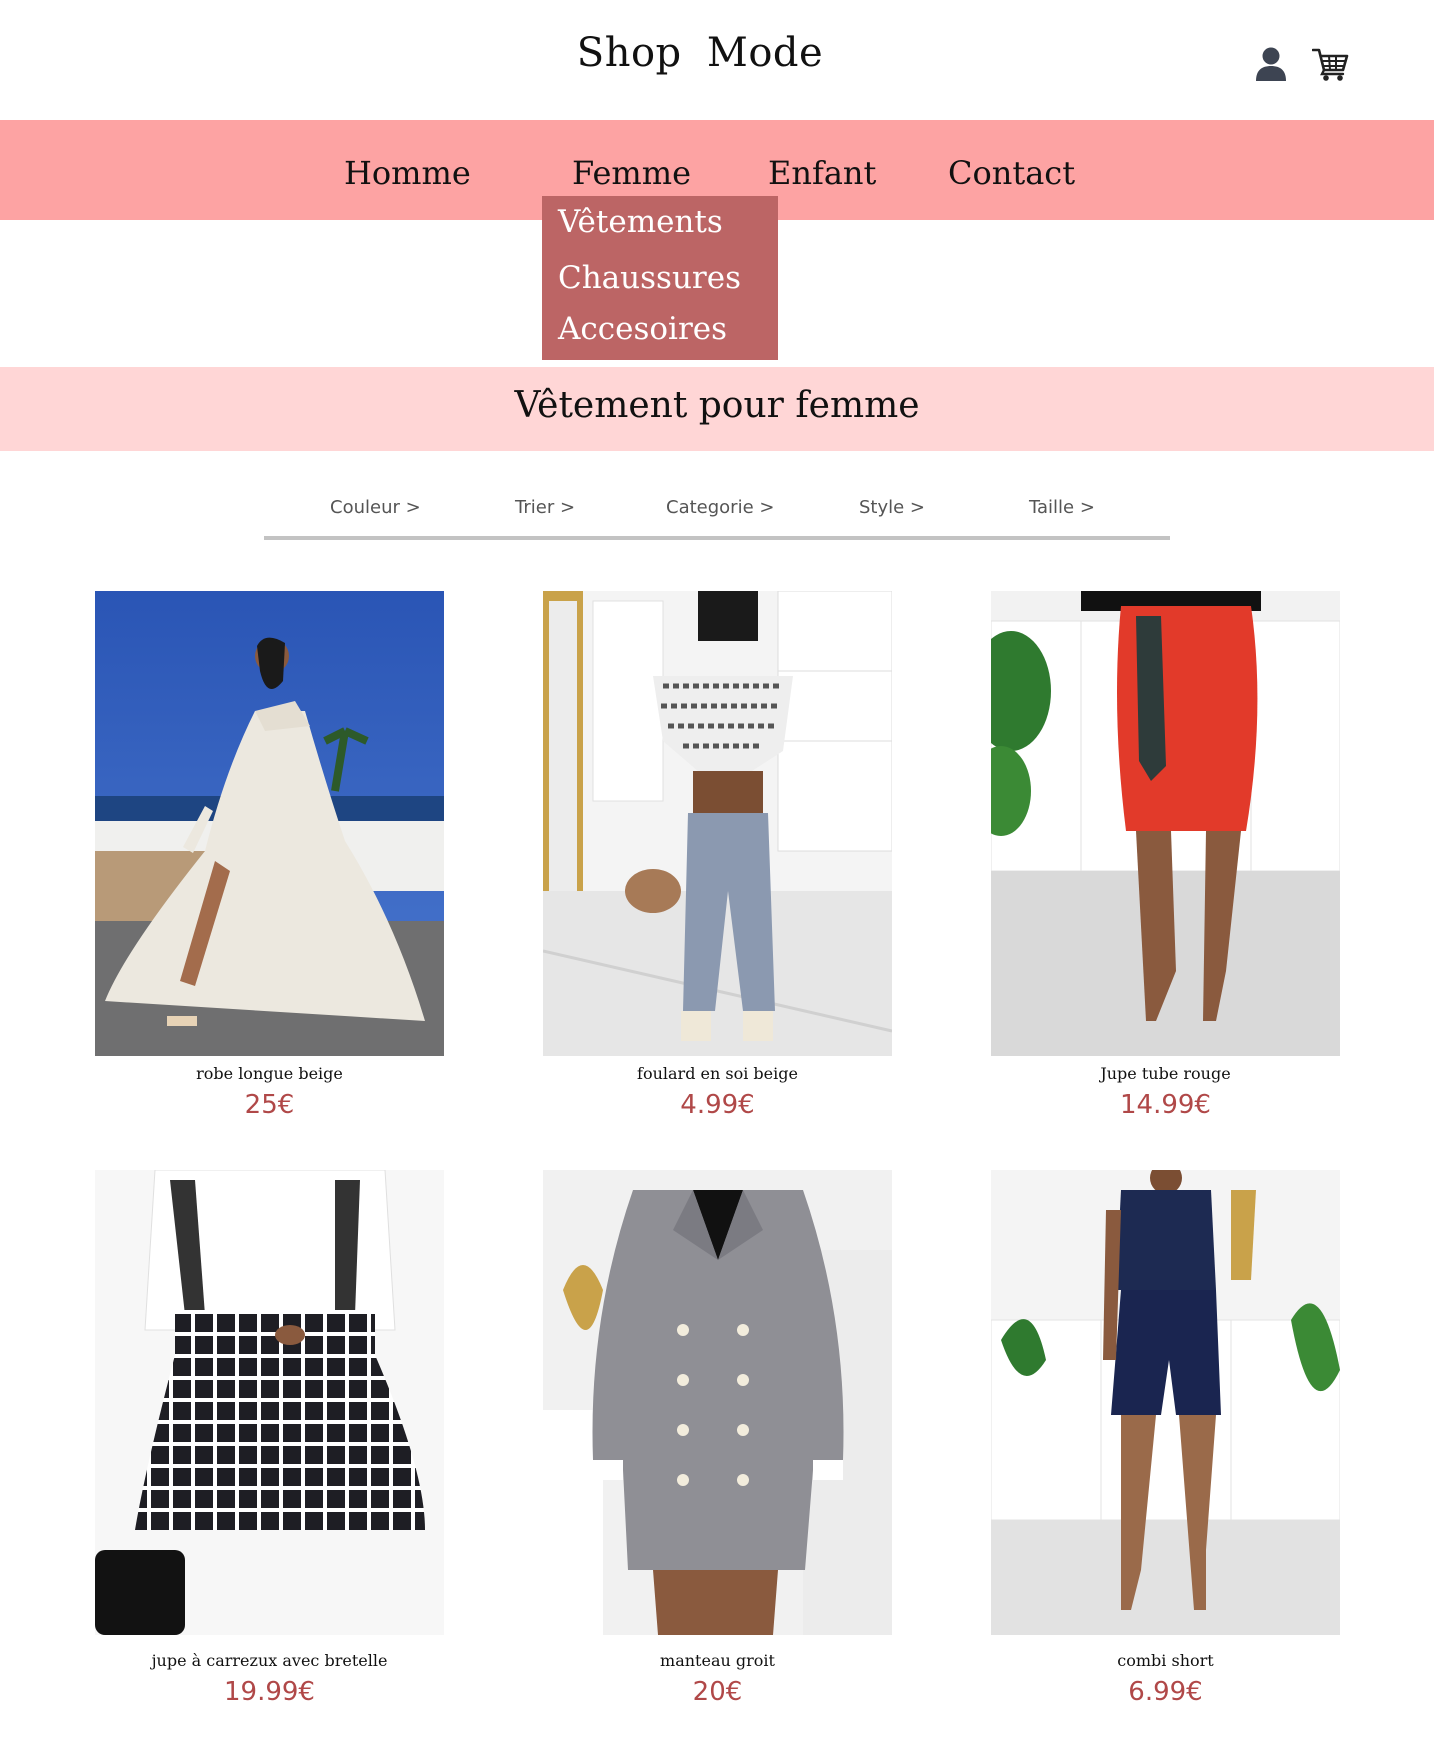 Image resolution: width=1440 pixels, height=1750 pixels. I want to click on product-image-manteau, so click(717, 1402).